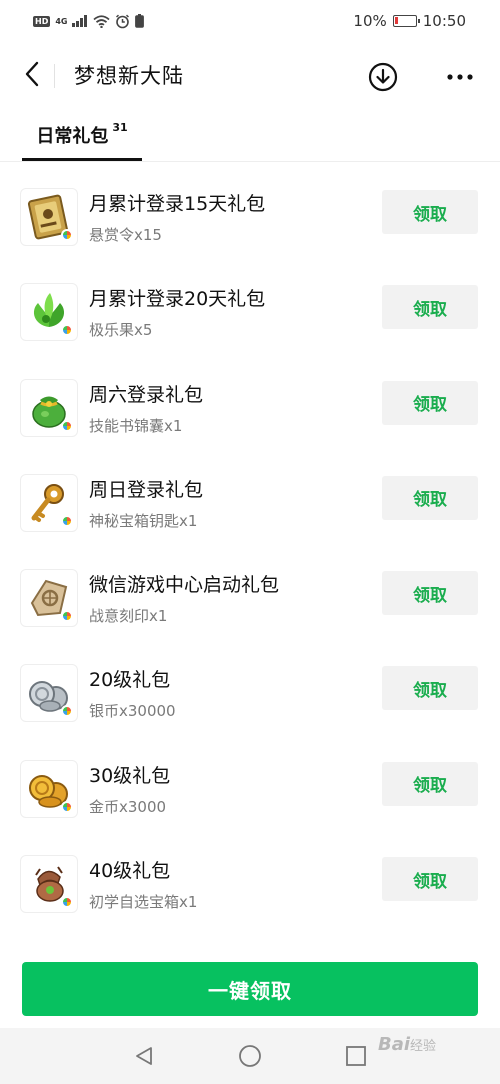 This screenshot has height=1084, width=500. Describe the element at coordinates (132, 711) in the screenshot. I see `gift-reward: 银币x30000` at that location.